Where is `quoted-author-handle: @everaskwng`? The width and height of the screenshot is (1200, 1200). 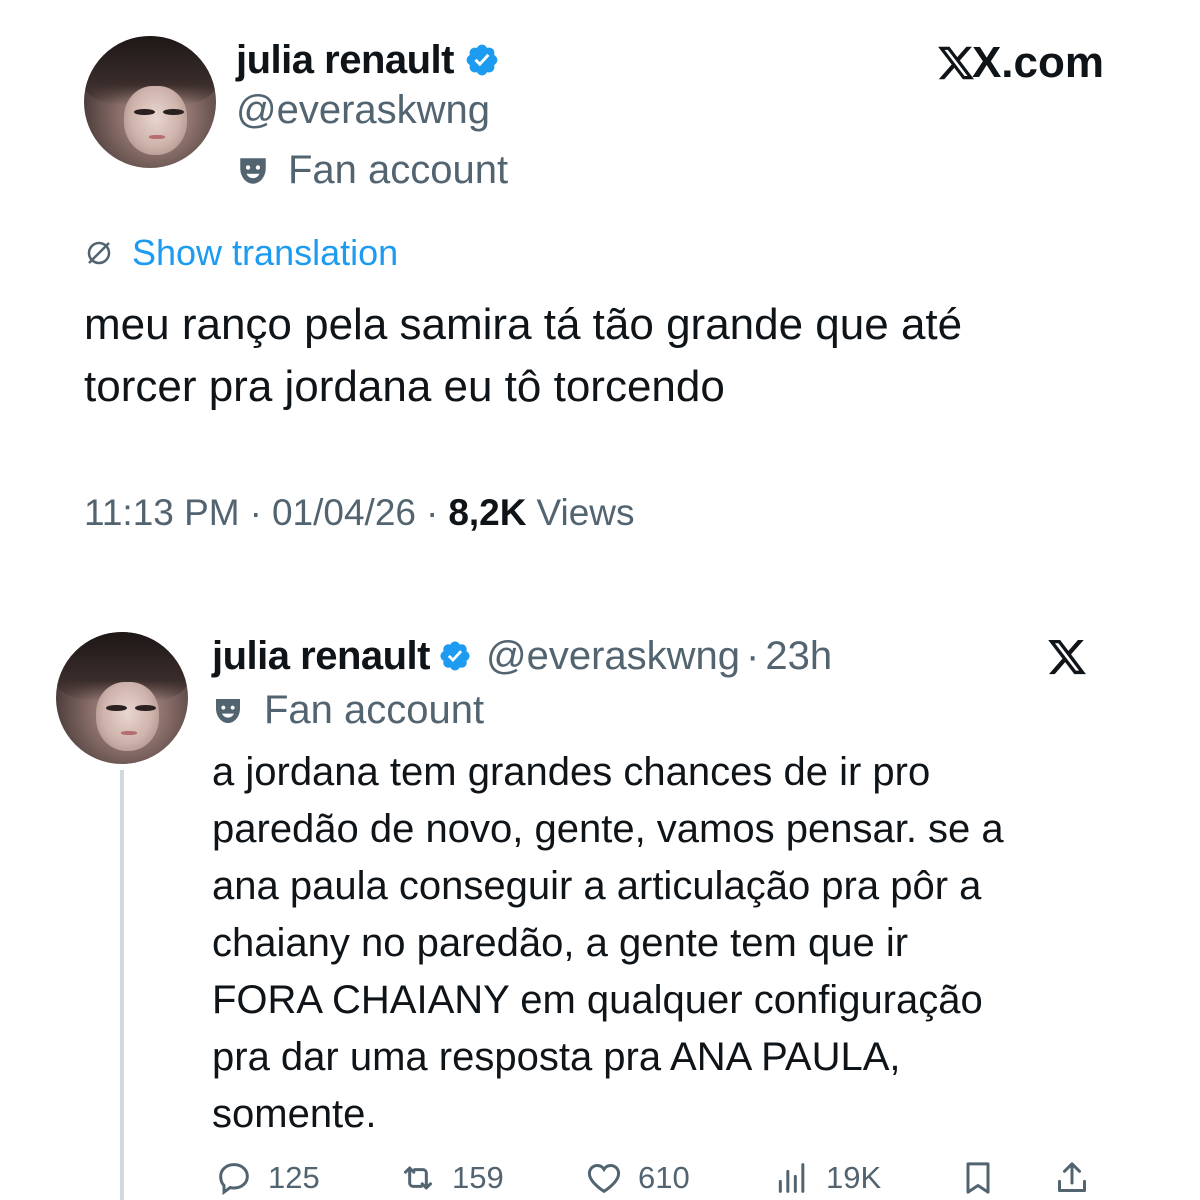
quoted-author-handle: @everaskwng is located at coordinates (613, 656).